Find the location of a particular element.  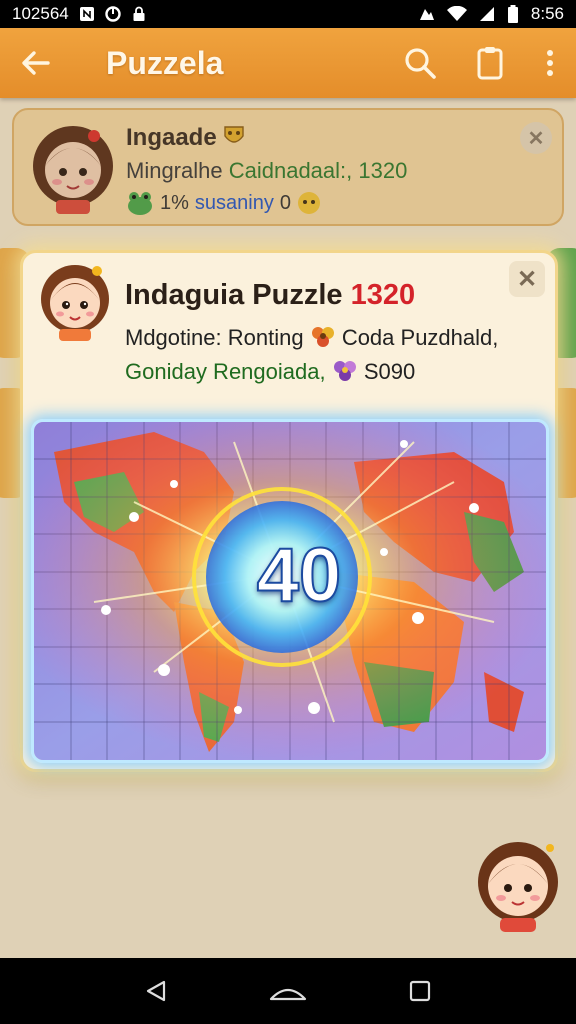

more-vert-icon is located at coordinates (550, 63).